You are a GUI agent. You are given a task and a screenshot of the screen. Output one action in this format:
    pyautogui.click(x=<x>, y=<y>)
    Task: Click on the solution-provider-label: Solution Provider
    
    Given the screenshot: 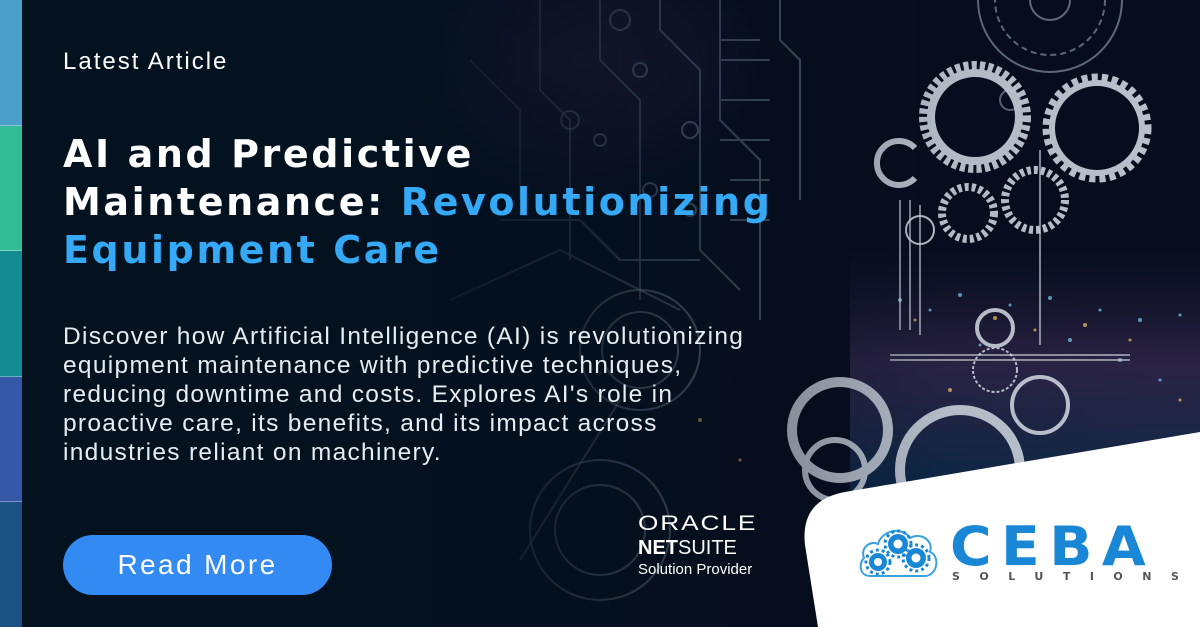 What is the action you would take?
    pyautogui.click(x=695, y=569)
    